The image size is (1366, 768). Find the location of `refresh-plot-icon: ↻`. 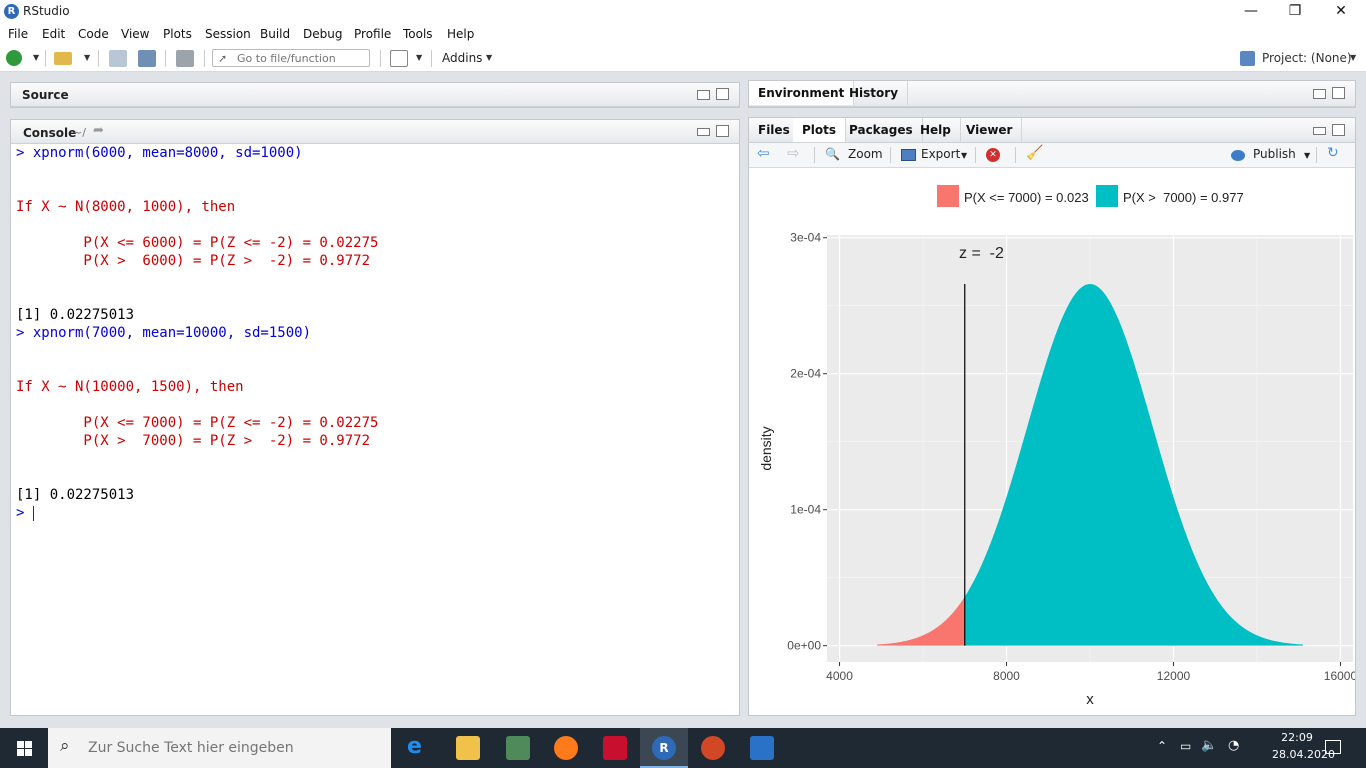

refresh-plot-icon: ↻ is located at coordinates (1333, 153).